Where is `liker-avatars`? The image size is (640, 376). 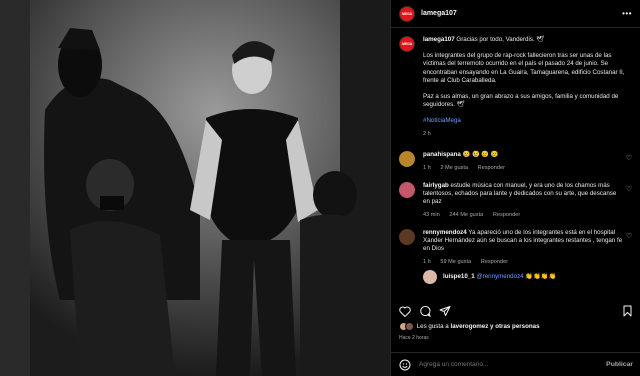
liker-avatars is located at coordinates (406, 326).